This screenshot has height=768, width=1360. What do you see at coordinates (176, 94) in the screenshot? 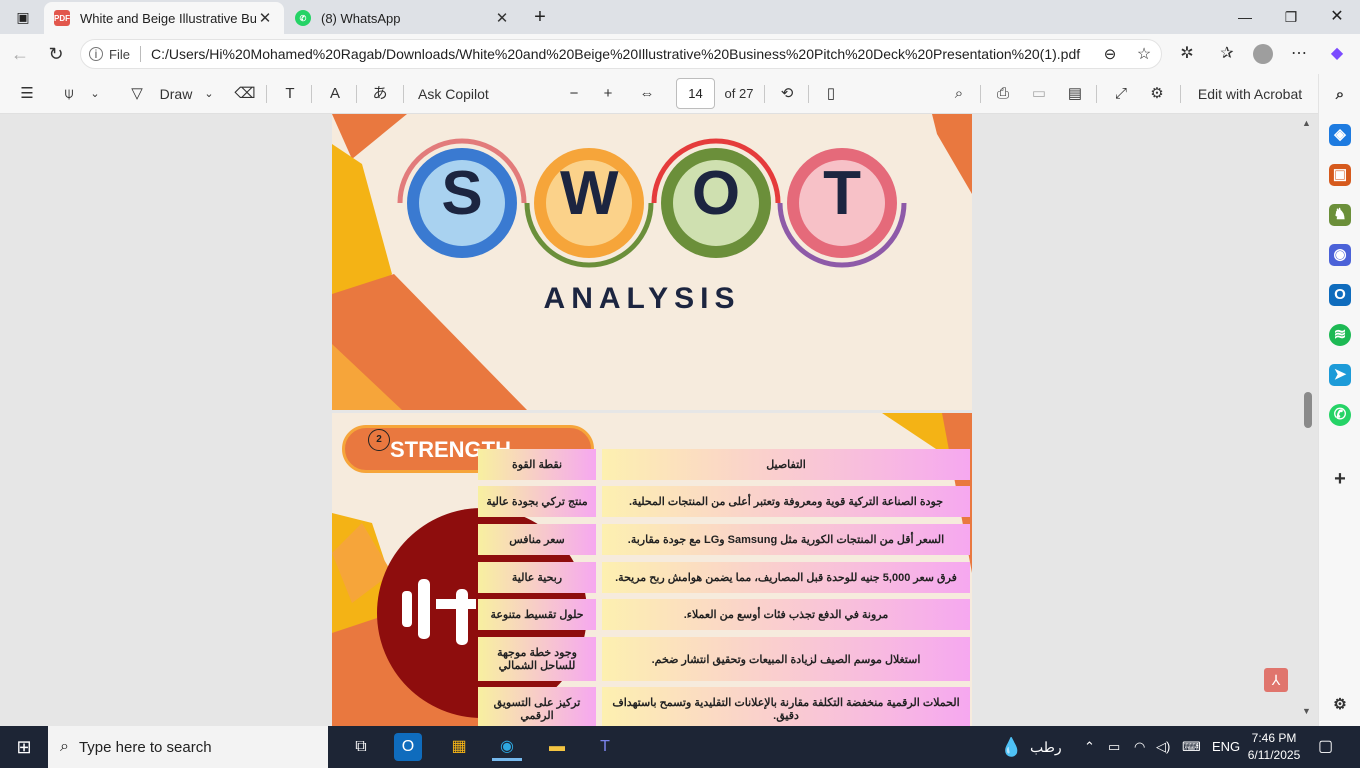
I see `draw-button: Draw` at bounding box center [176, 94].